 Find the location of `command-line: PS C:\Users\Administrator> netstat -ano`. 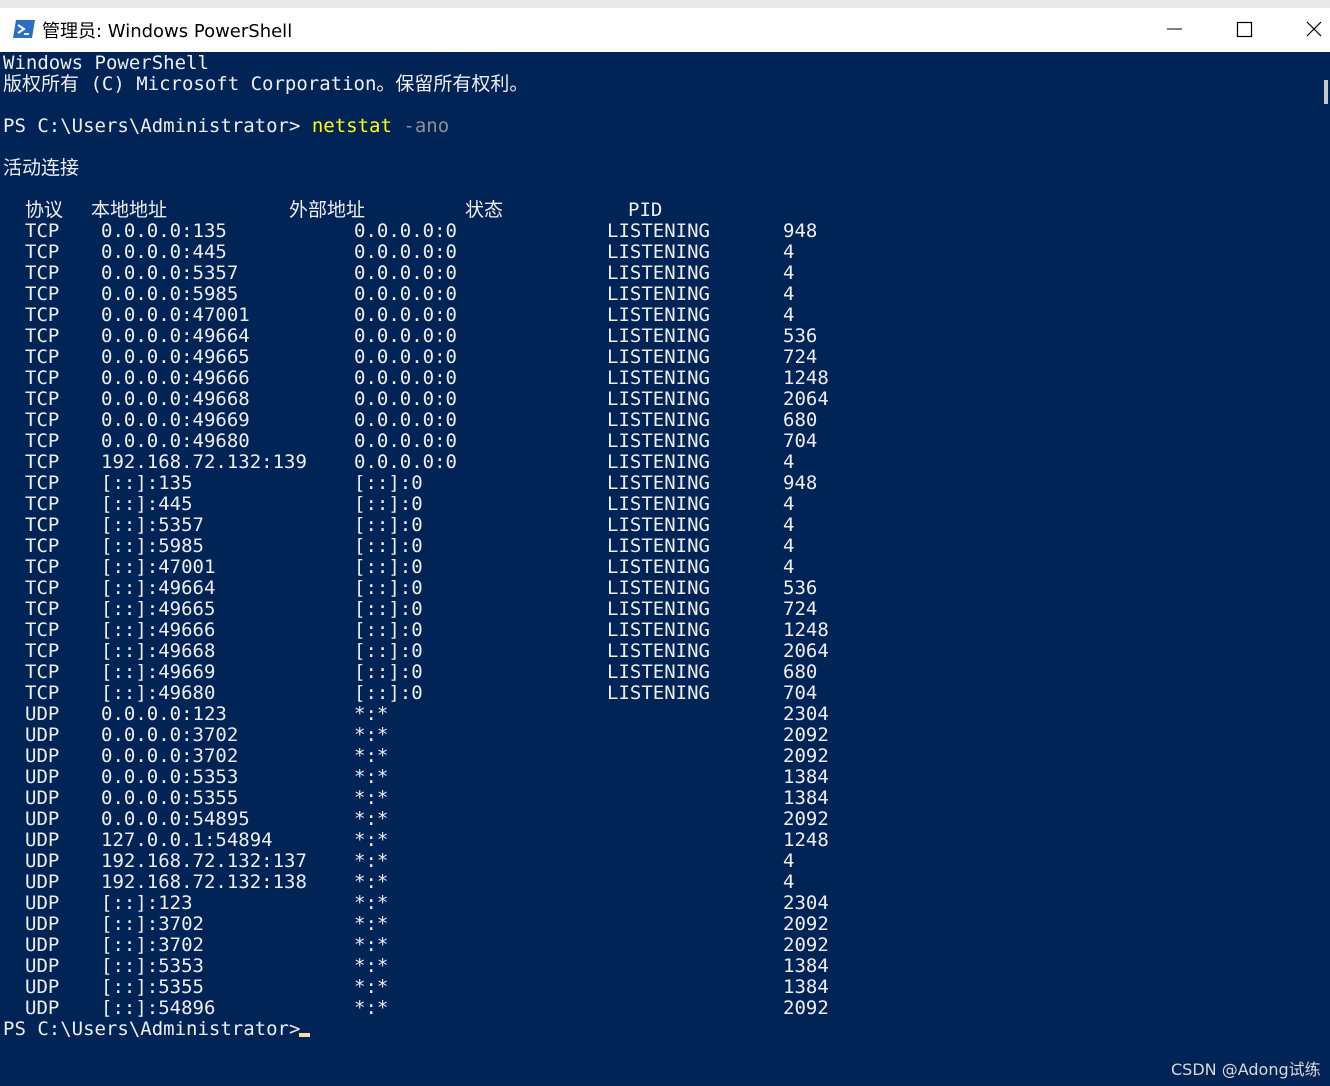

command-line: PS C:\Users\Administrator> netstat -ano is located at coordinates (226, 126).